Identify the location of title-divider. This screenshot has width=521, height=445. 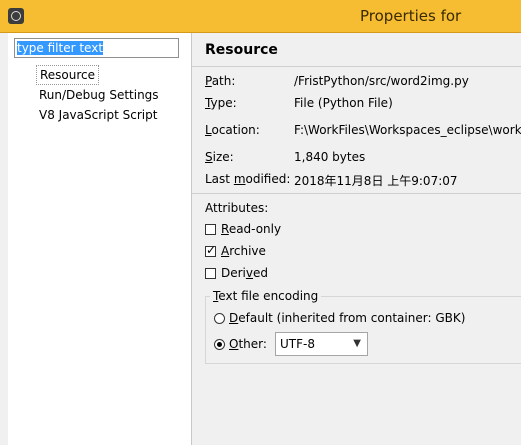
(356, 66).